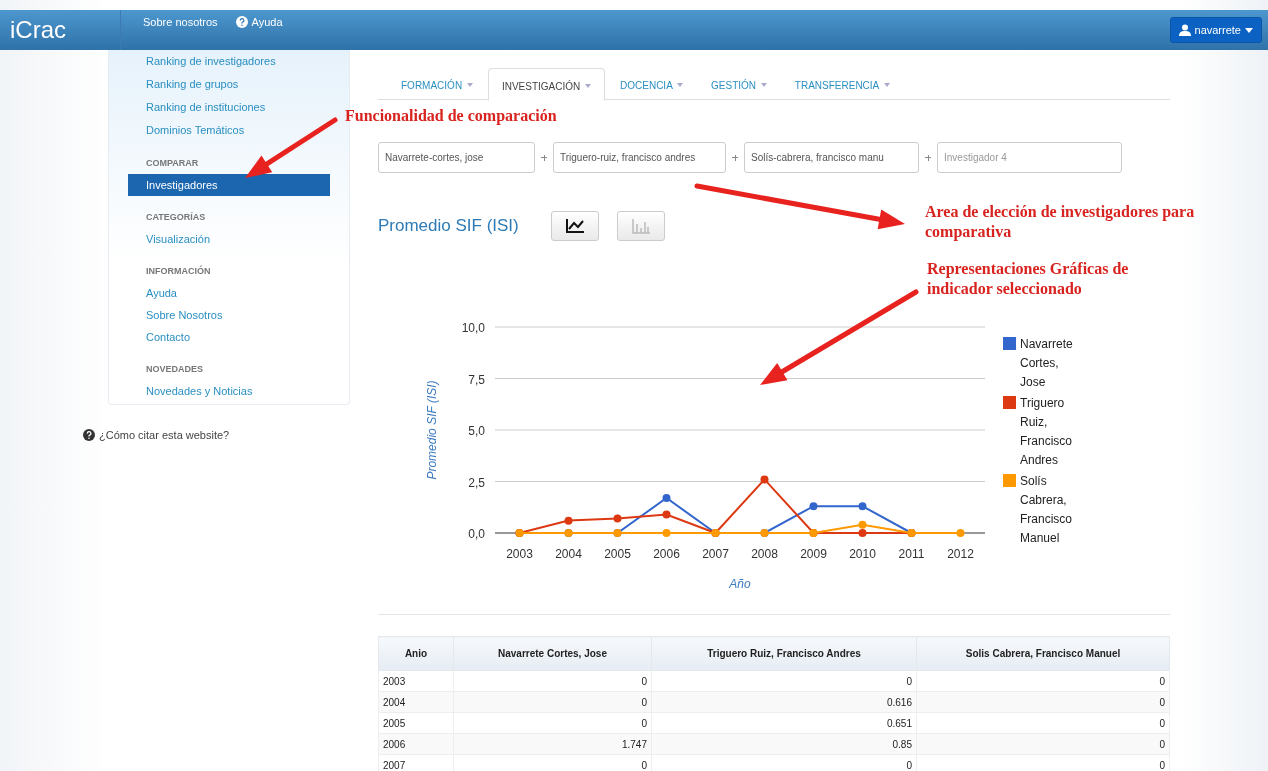 This screenshot has height=771, width=1268. I want to click on annotation-text: Area de elección de investigadores para comparativa, so click(1060, 222).